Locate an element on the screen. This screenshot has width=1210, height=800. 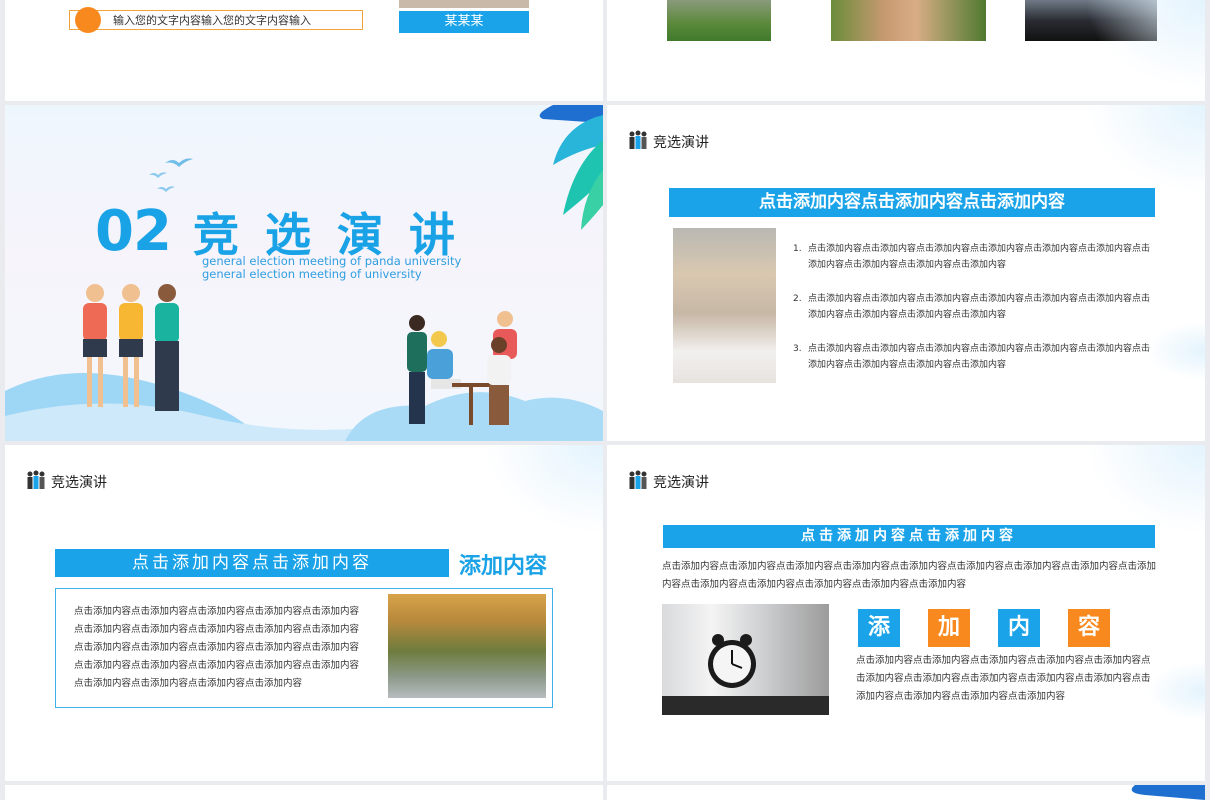
woman-on-phone-photo is located at coordinates (724, 305).